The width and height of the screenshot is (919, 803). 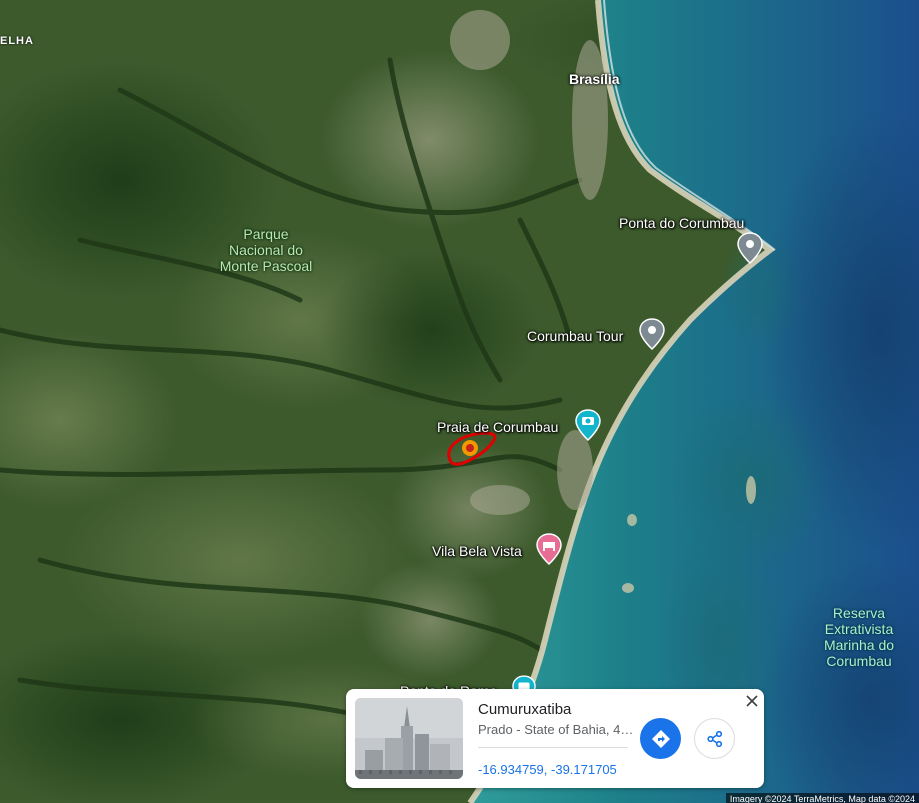 I want to click on place-address: Prado - State of Bahia, 45990-000, so click(x=556, y=729).